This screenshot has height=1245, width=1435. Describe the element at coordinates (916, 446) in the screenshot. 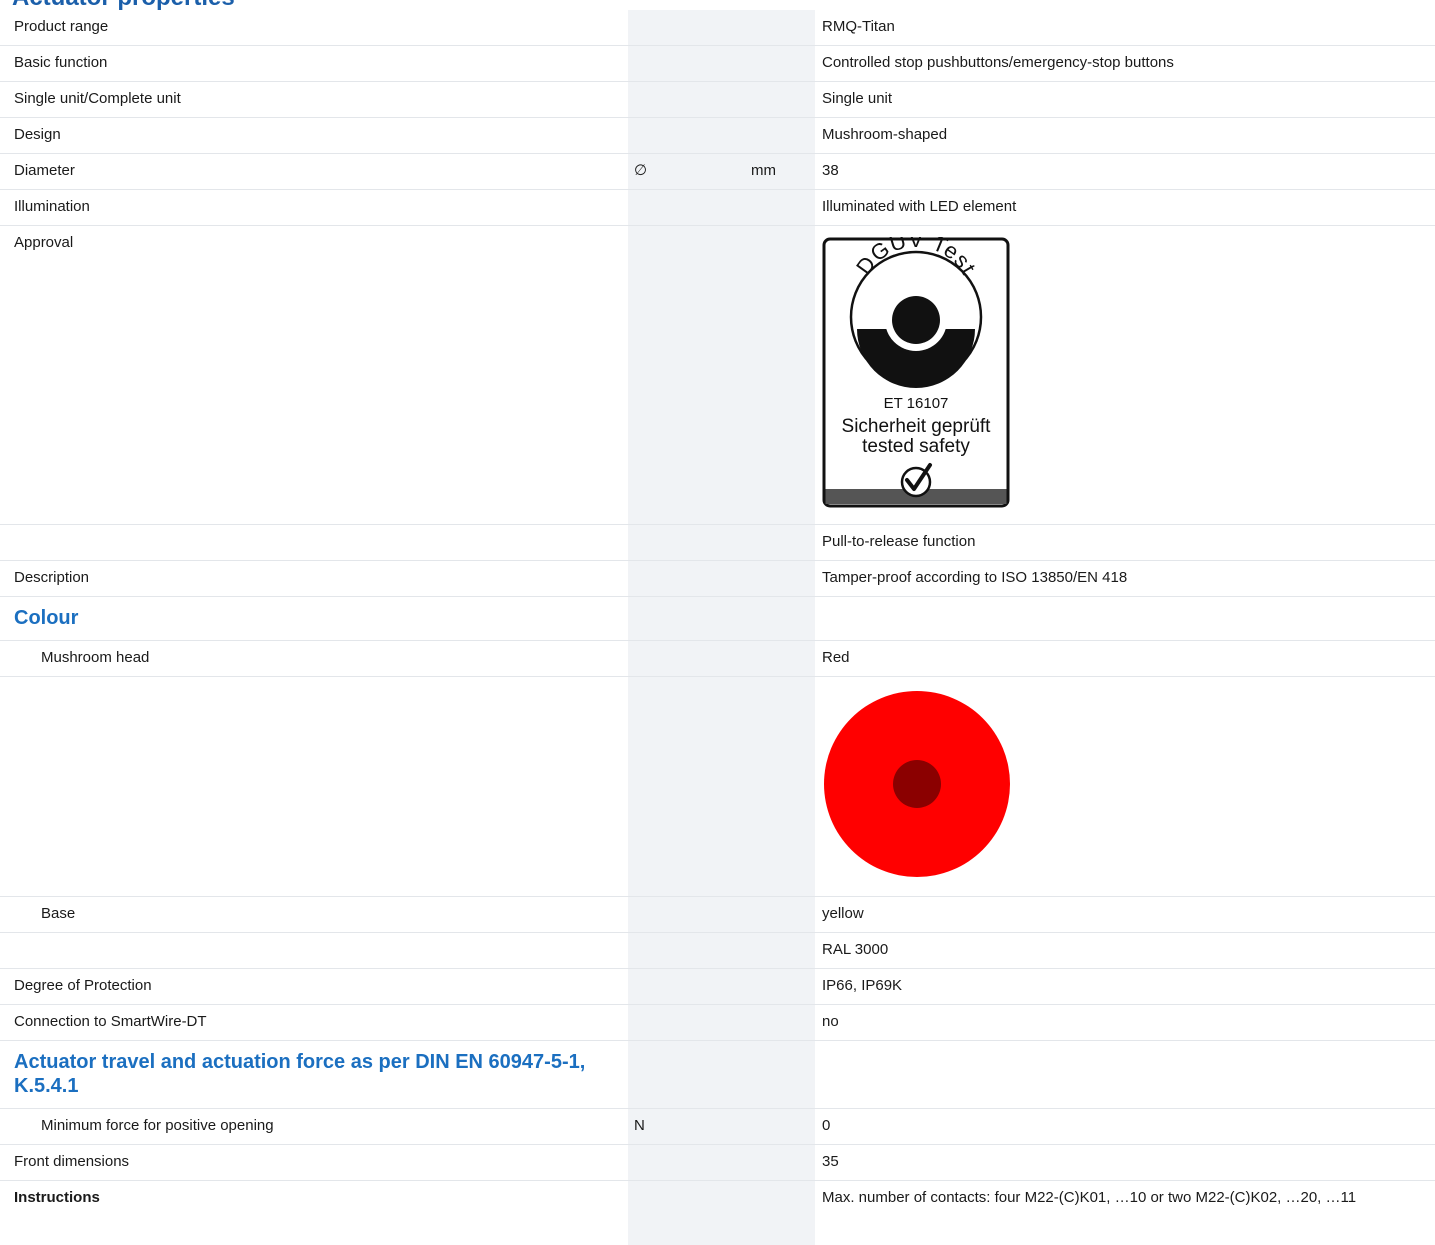

I see `badge-line2: tested safety` at that location.